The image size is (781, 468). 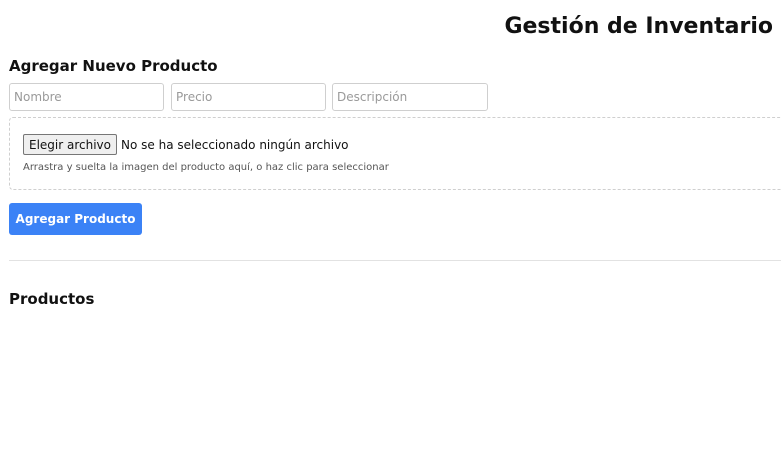 What do you see at coordinates (235, 144) in the screenshot?
I see `file-status-text: No se ha seleccionado ningún archivo` at bounding box center [235, 144].